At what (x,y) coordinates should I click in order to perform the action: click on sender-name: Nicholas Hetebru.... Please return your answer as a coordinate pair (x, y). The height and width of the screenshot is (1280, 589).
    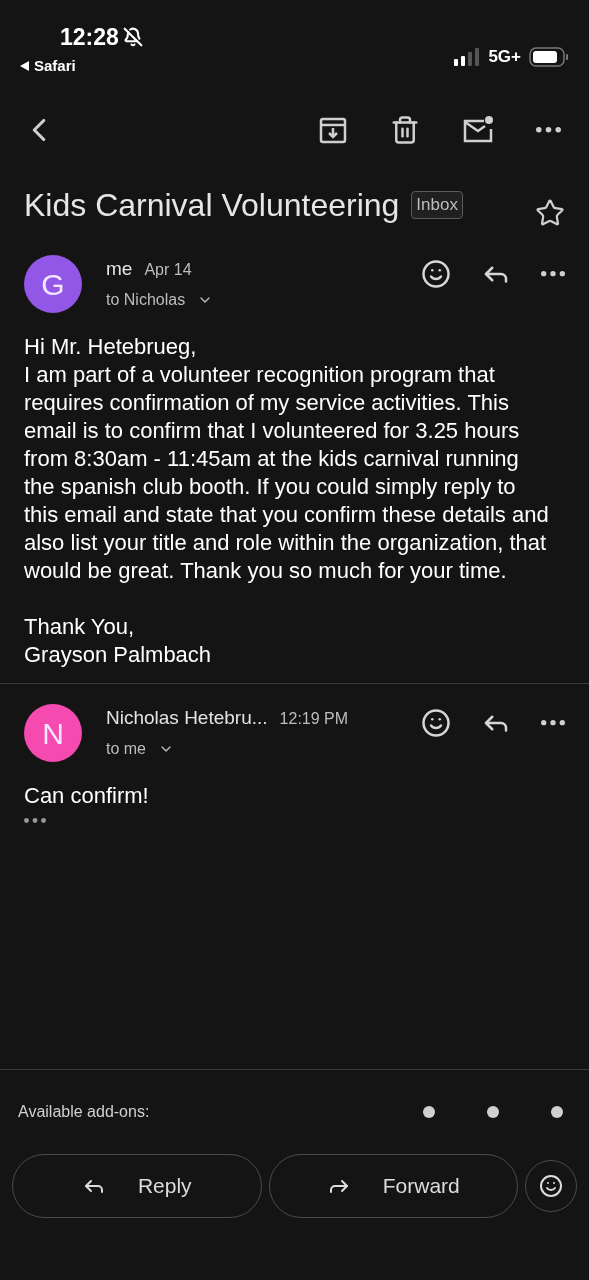
    Looking at the image, I should click on (187, 718).